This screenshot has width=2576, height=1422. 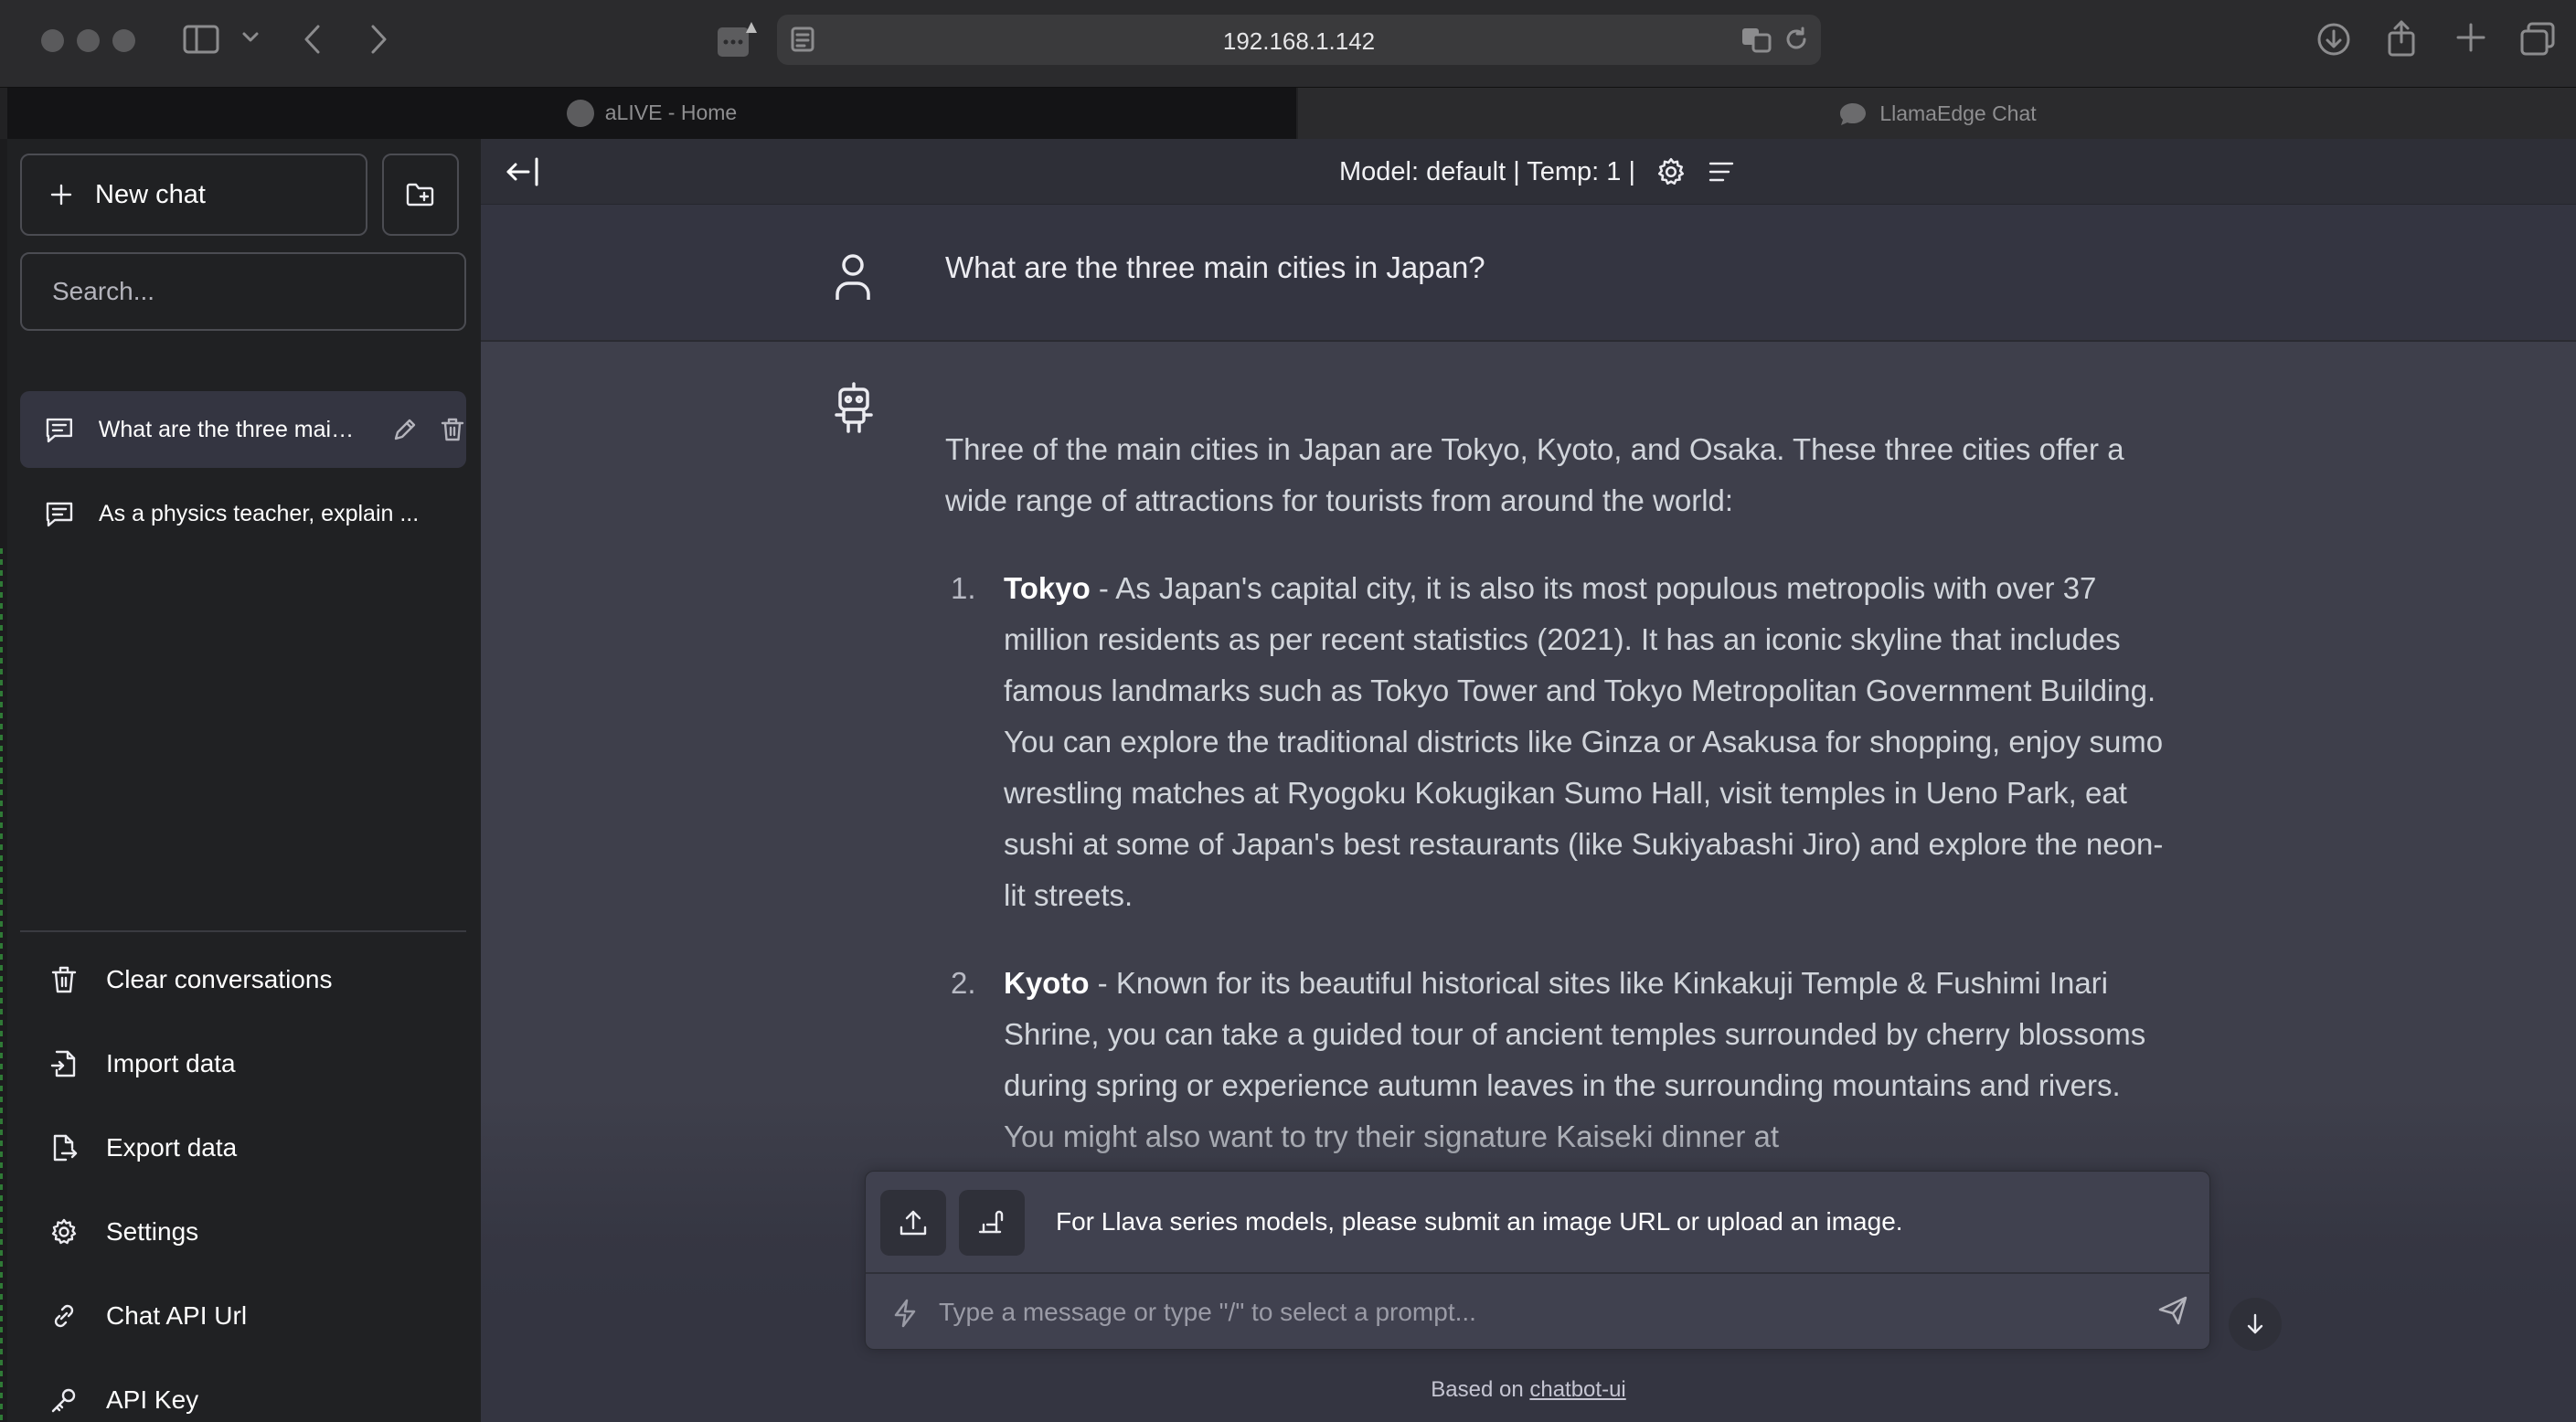 I want to click on send-icon, so click(x=2172, y=1310).